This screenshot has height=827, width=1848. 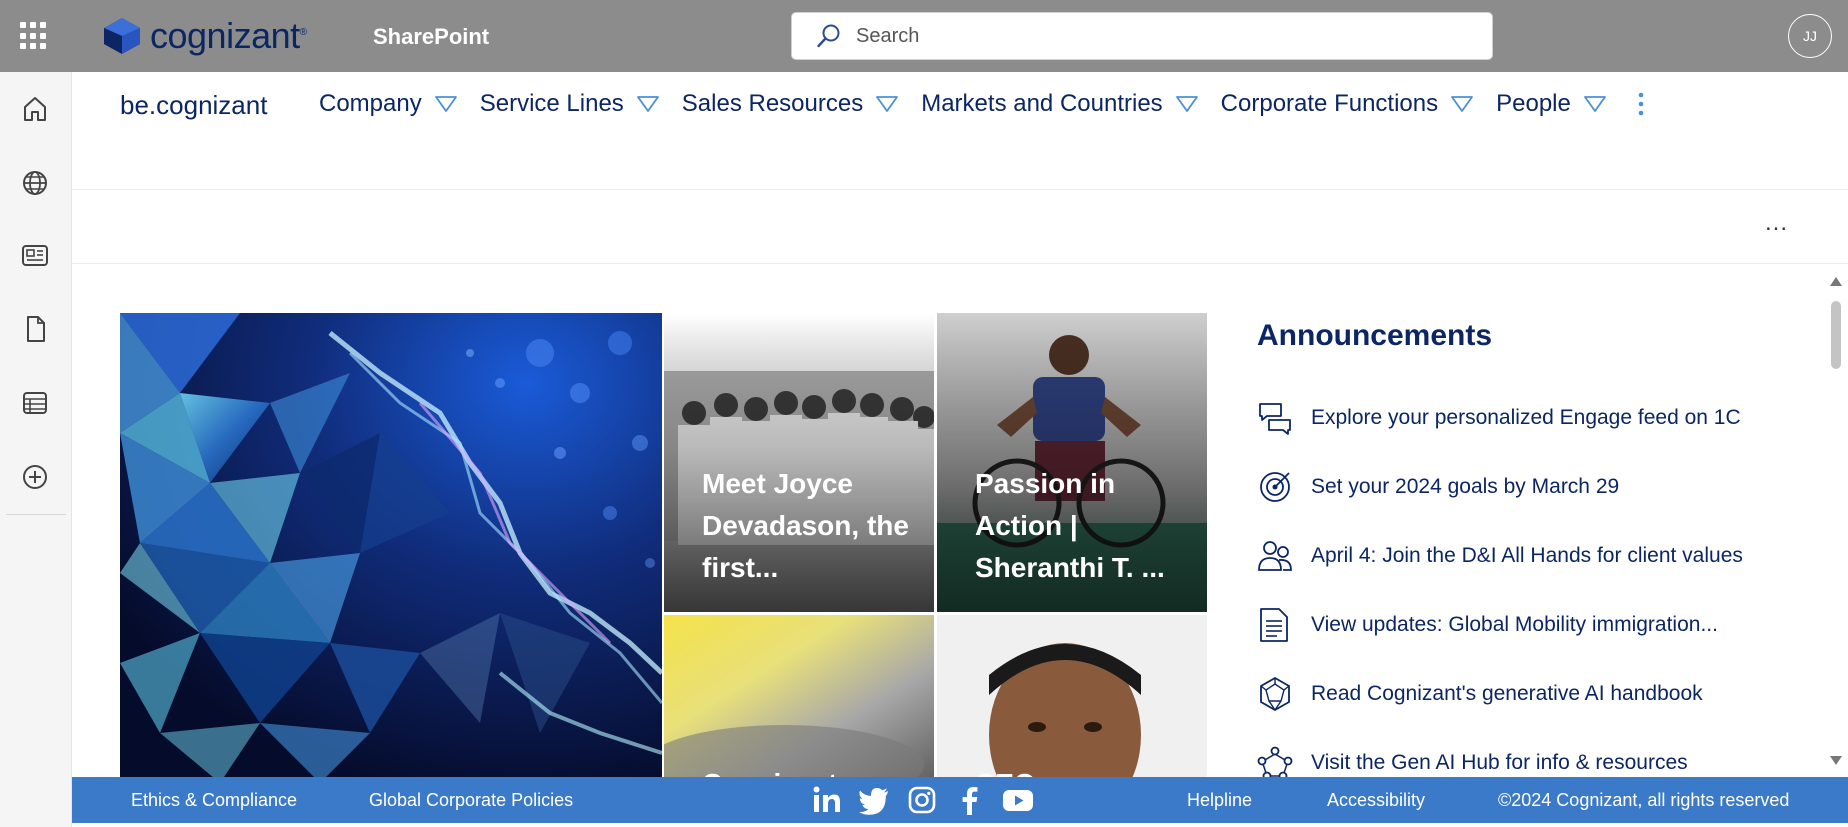 What do you see at coordinates (1085, 770) in the screenshot?
I see `tile-caption: CEO` at bounding box center [1085, 770].